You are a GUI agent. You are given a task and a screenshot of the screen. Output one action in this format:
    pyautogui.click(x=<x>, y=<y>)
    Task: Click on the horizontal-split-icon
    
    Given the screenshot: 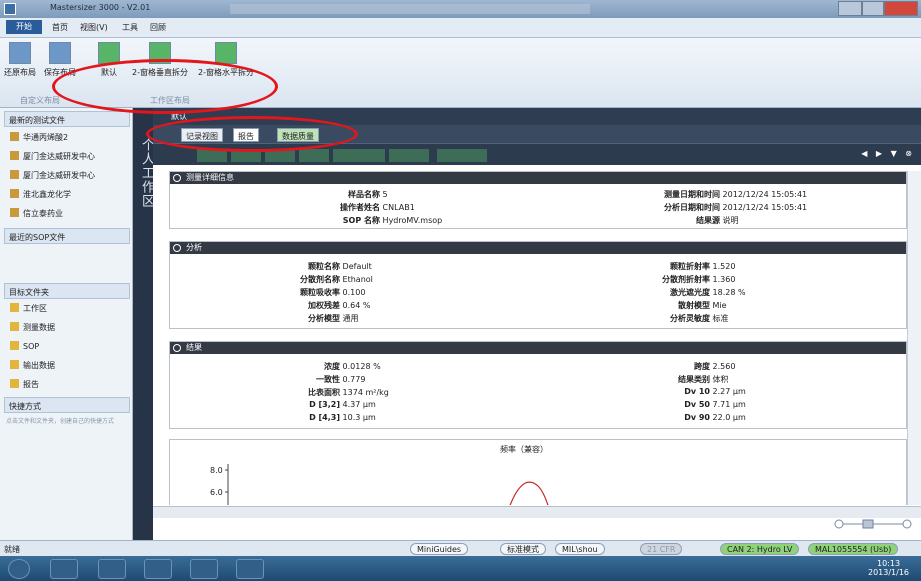 What is the action you would take?
    pyautogui.click(x=225, y=53)
    